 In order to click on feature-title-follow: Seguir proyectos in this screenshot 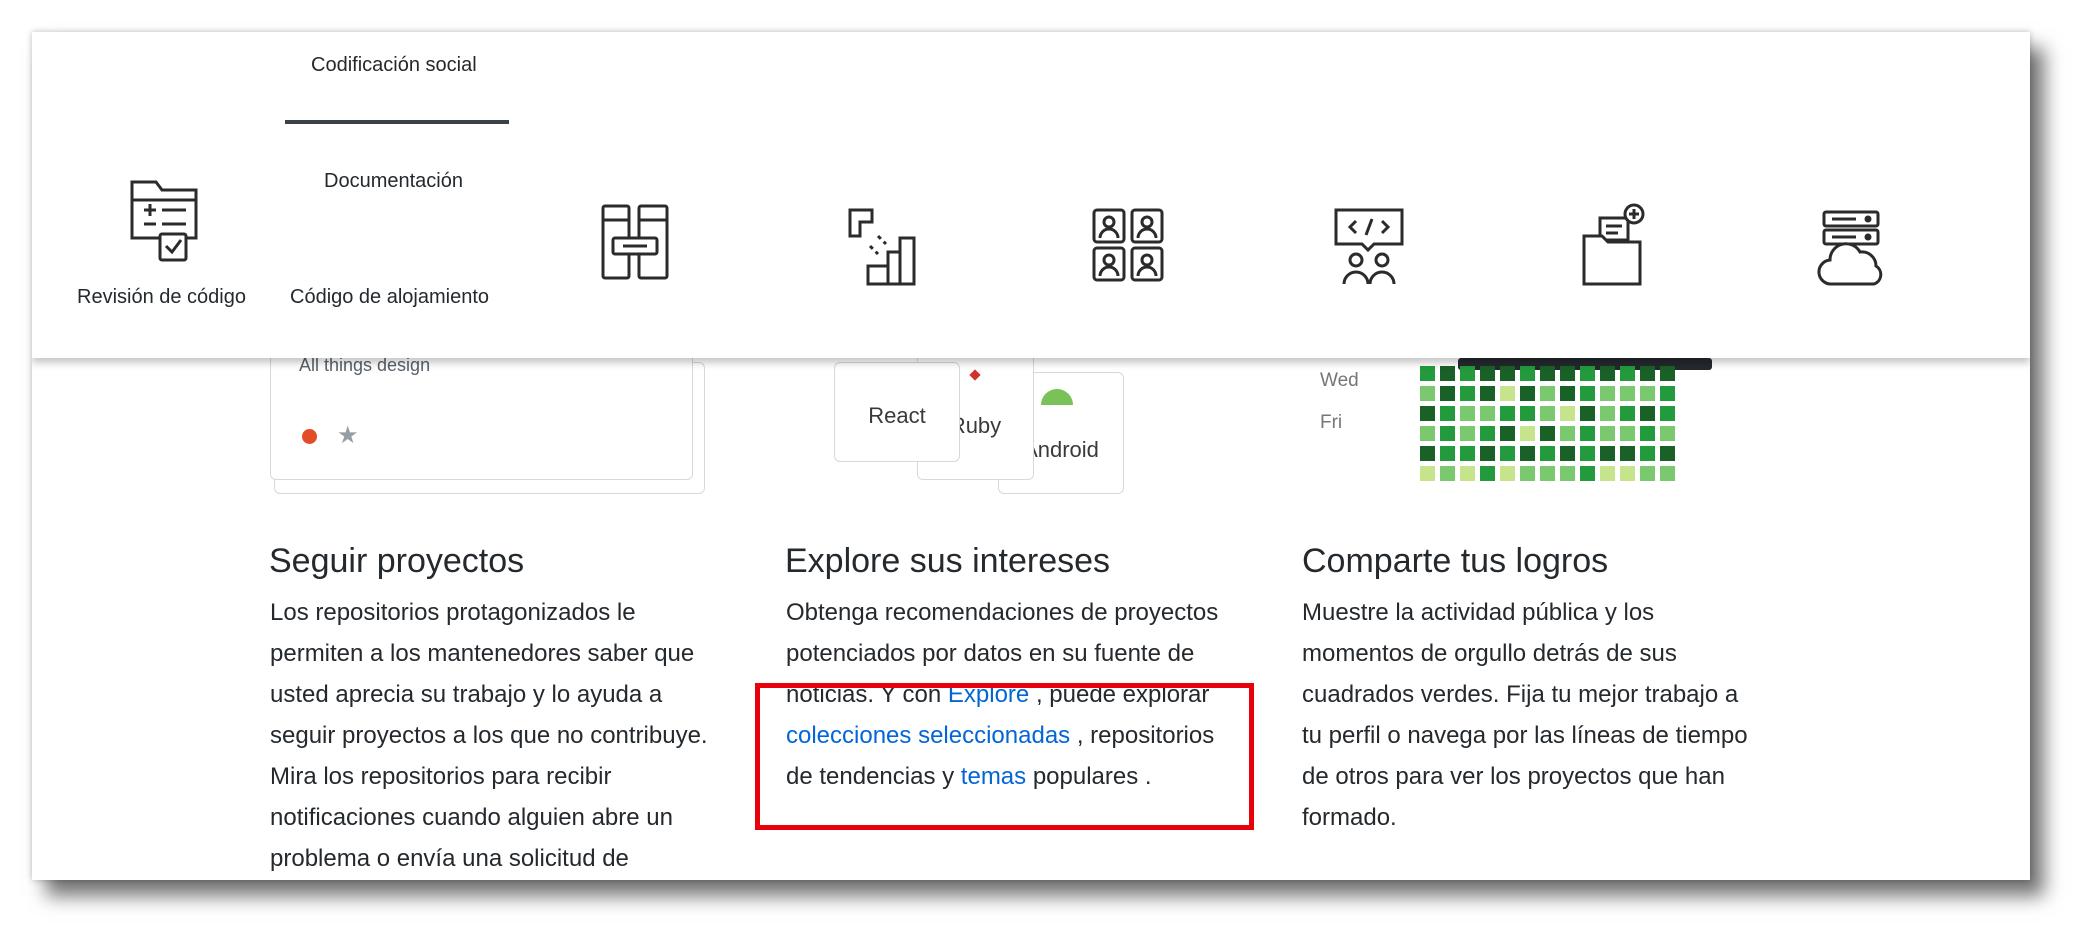, I will do `click(397, 561)`.